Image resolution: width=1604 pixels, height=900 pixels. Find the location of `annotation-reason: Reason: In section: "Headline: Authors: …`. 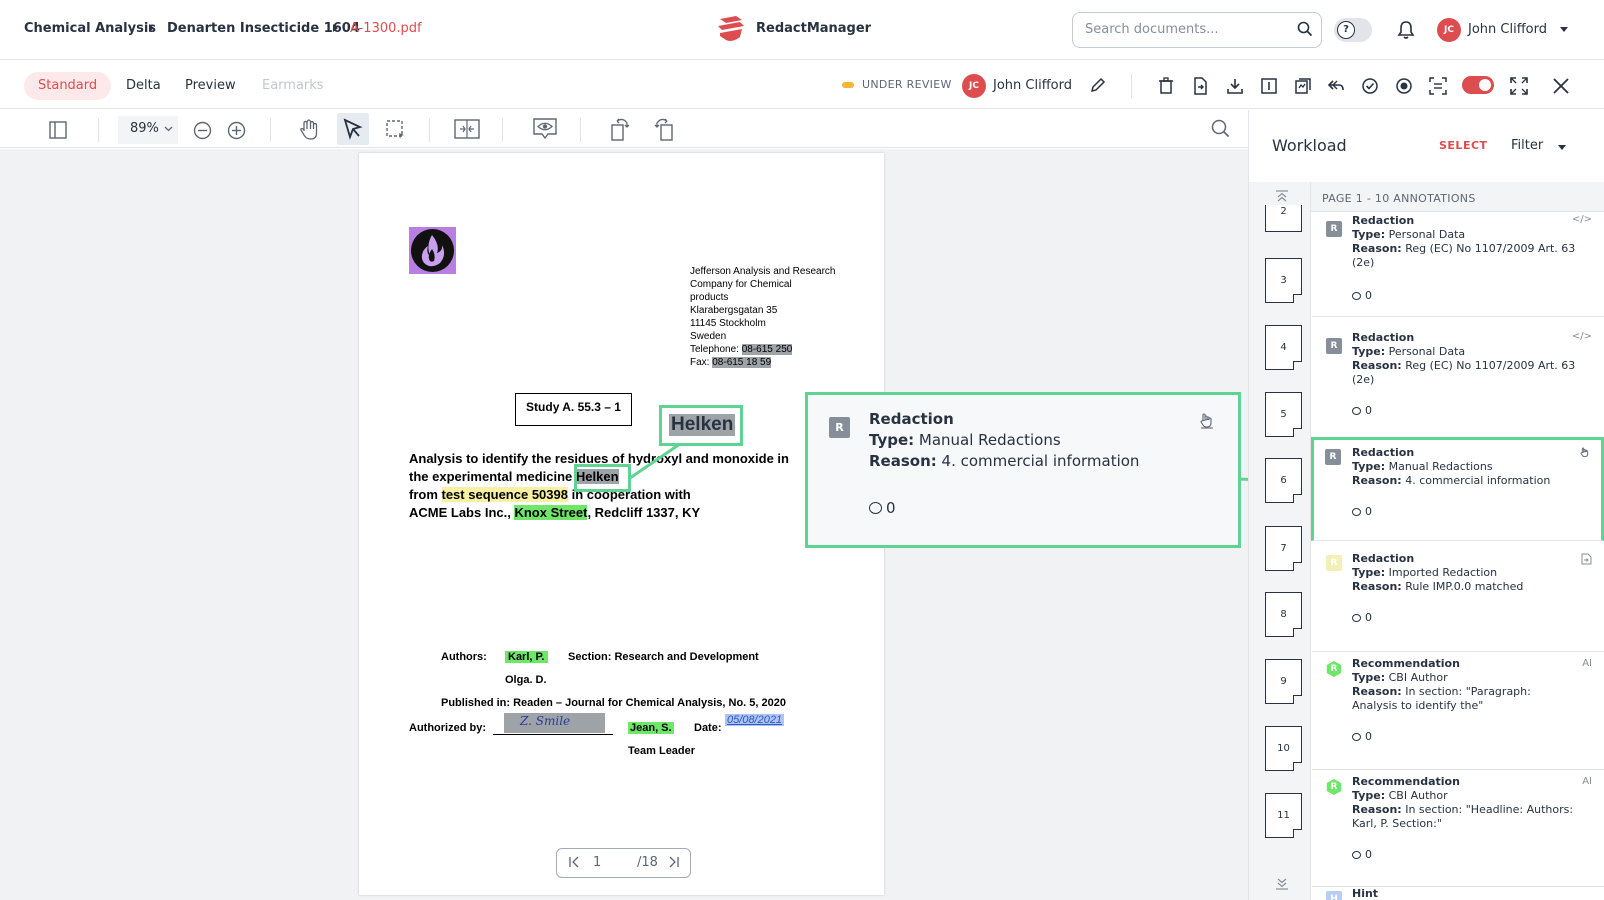

annotation-reason: Reason: In section: "Headline: Authors: … is located at coordinates (1464, 817).